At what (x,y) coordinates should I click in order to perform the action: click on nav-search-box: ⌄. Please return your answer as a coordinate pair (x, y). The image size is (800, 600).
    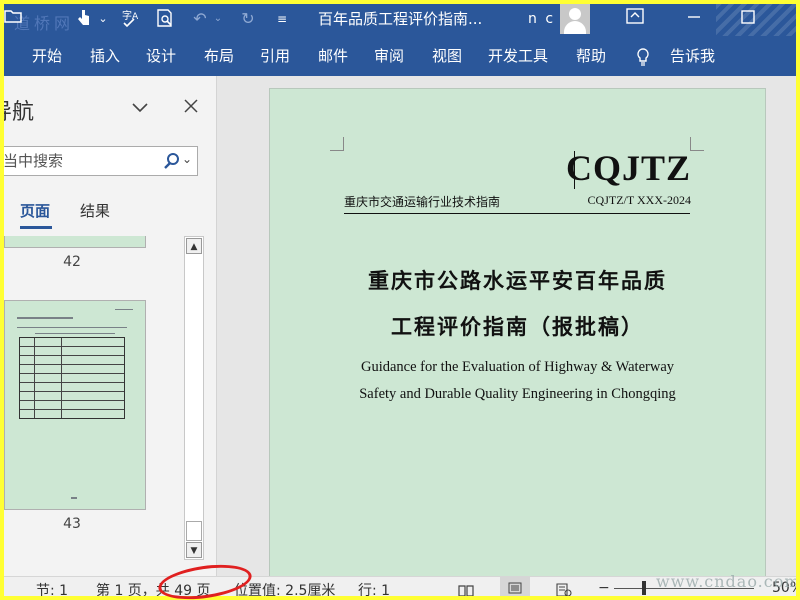
    Looking at the image, I should click on (101, 161).